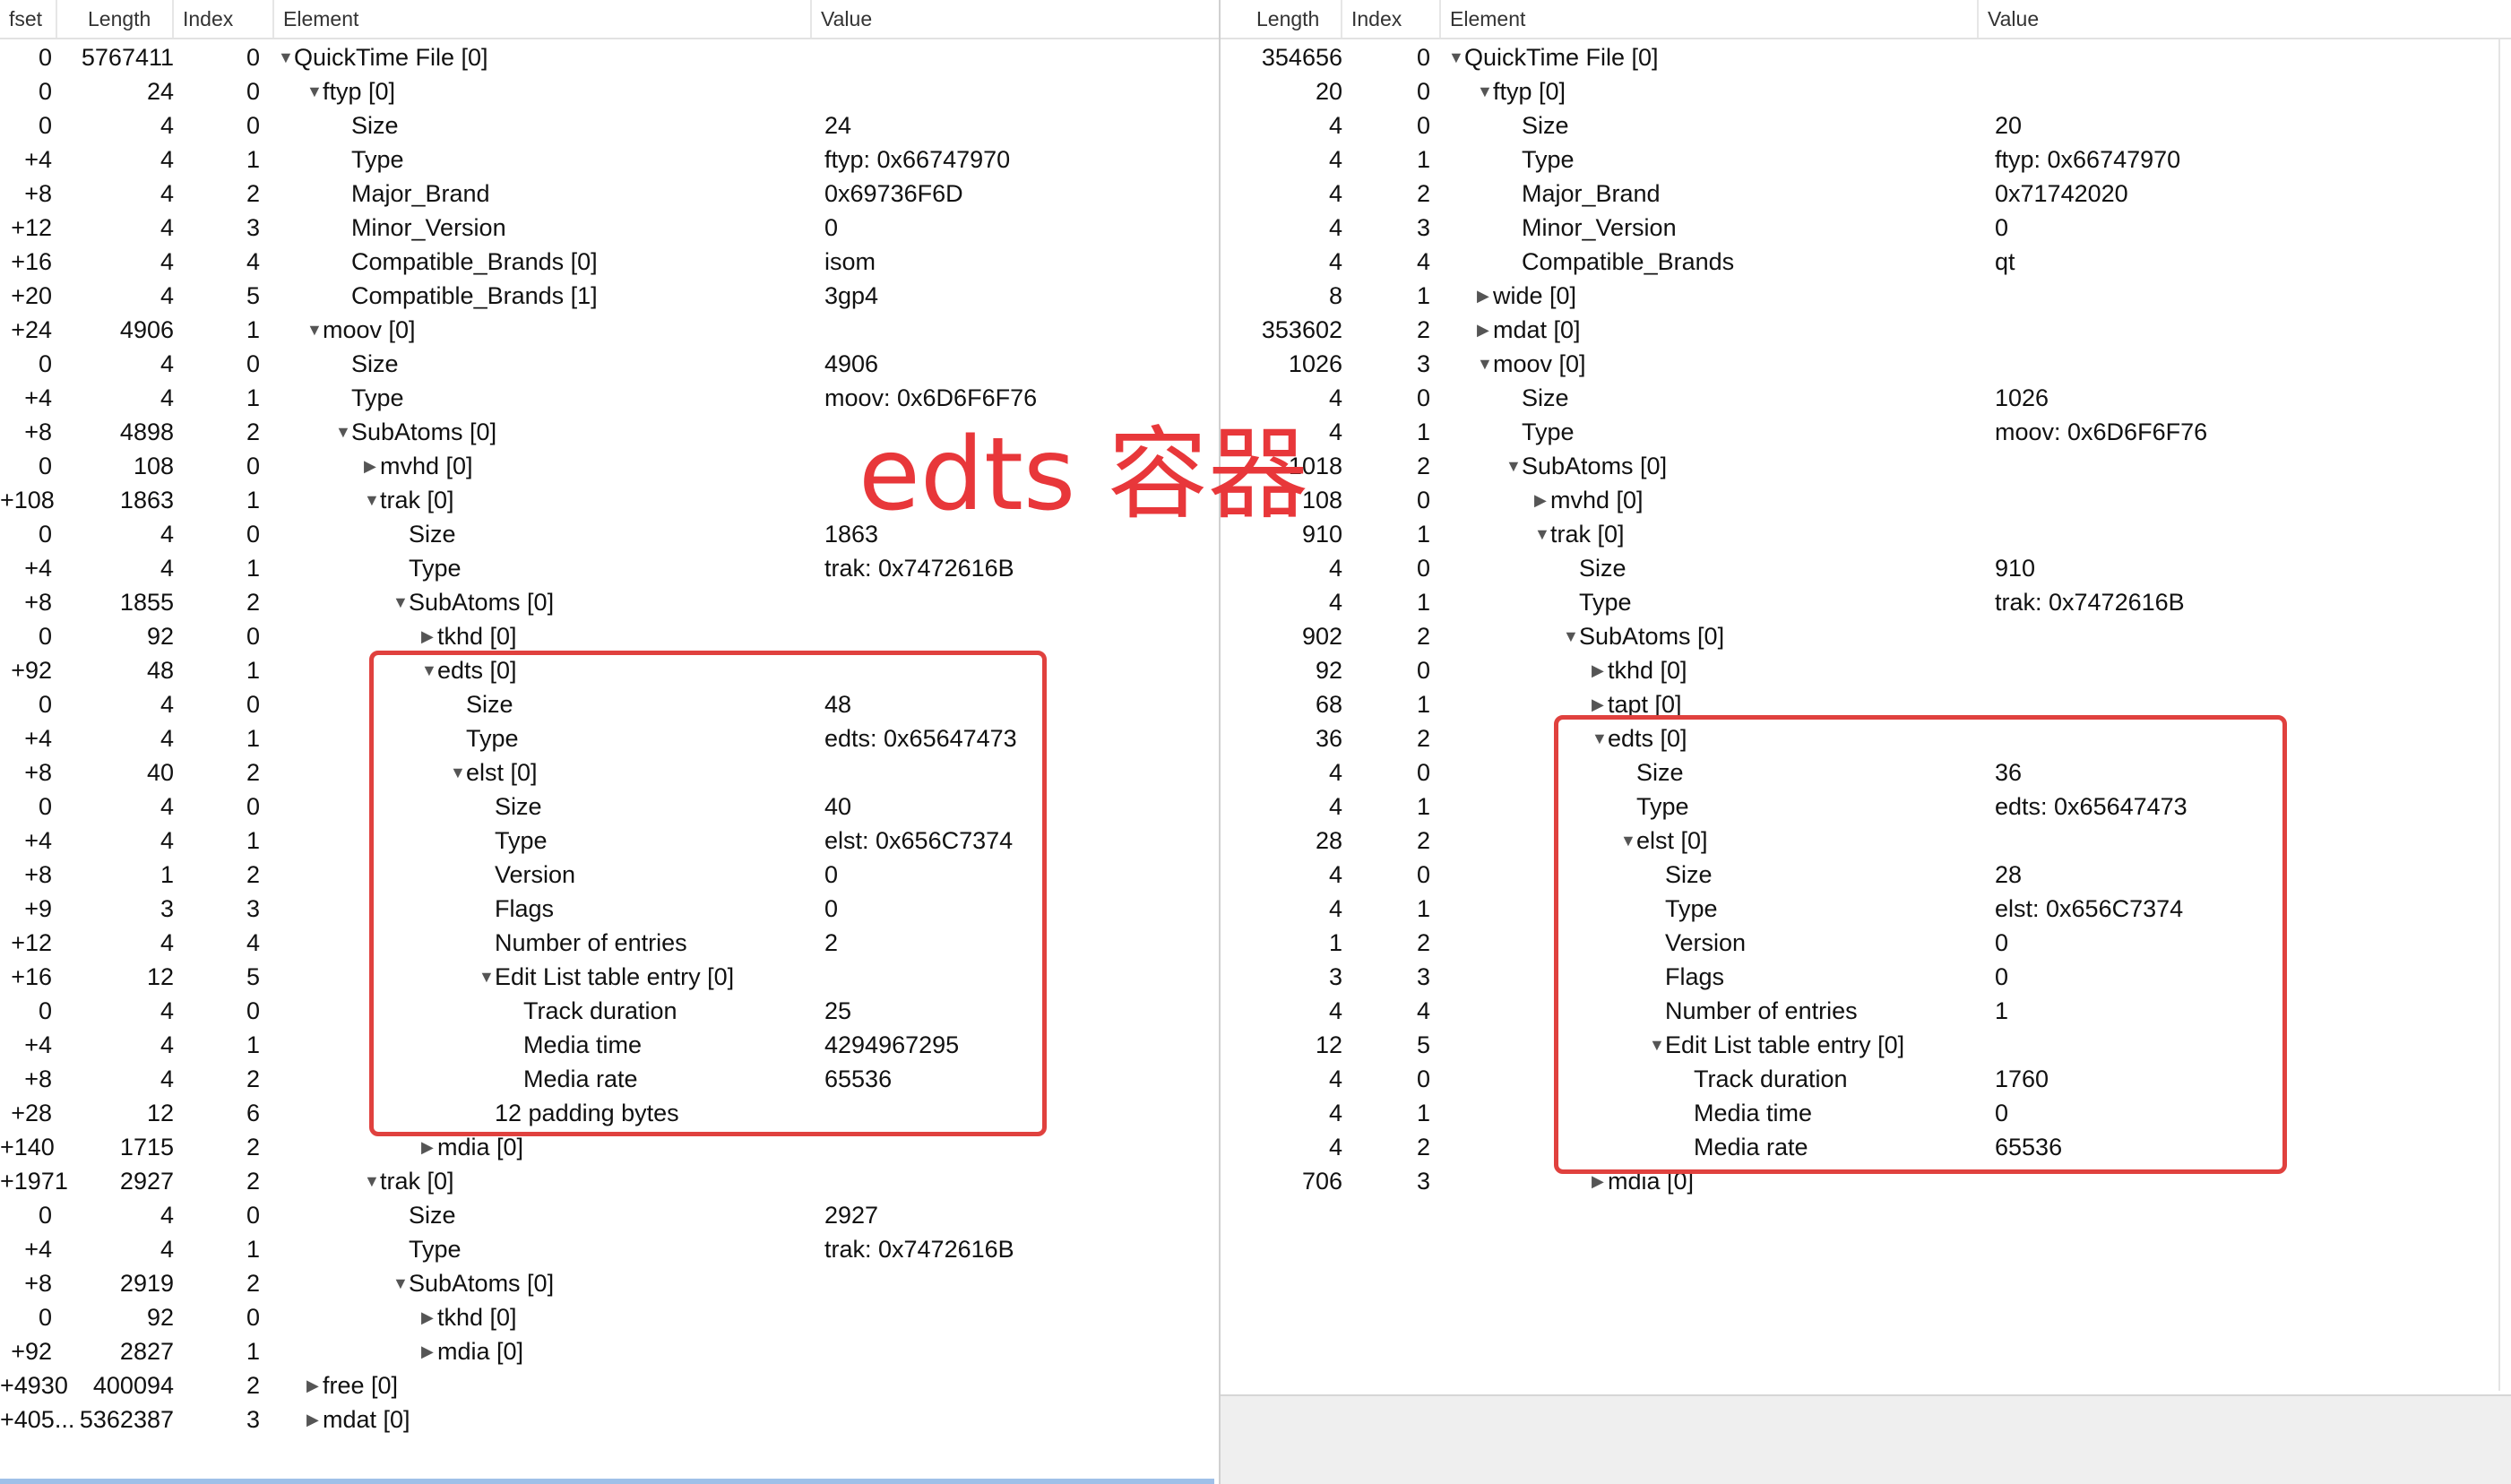 This screenshot has width=2511, height=1484. Describe the element at coordinates (609, 398) in the screenshot. I see `tree-row: +4 4 1 Type moov: 0x6D6F6F76` at that location.